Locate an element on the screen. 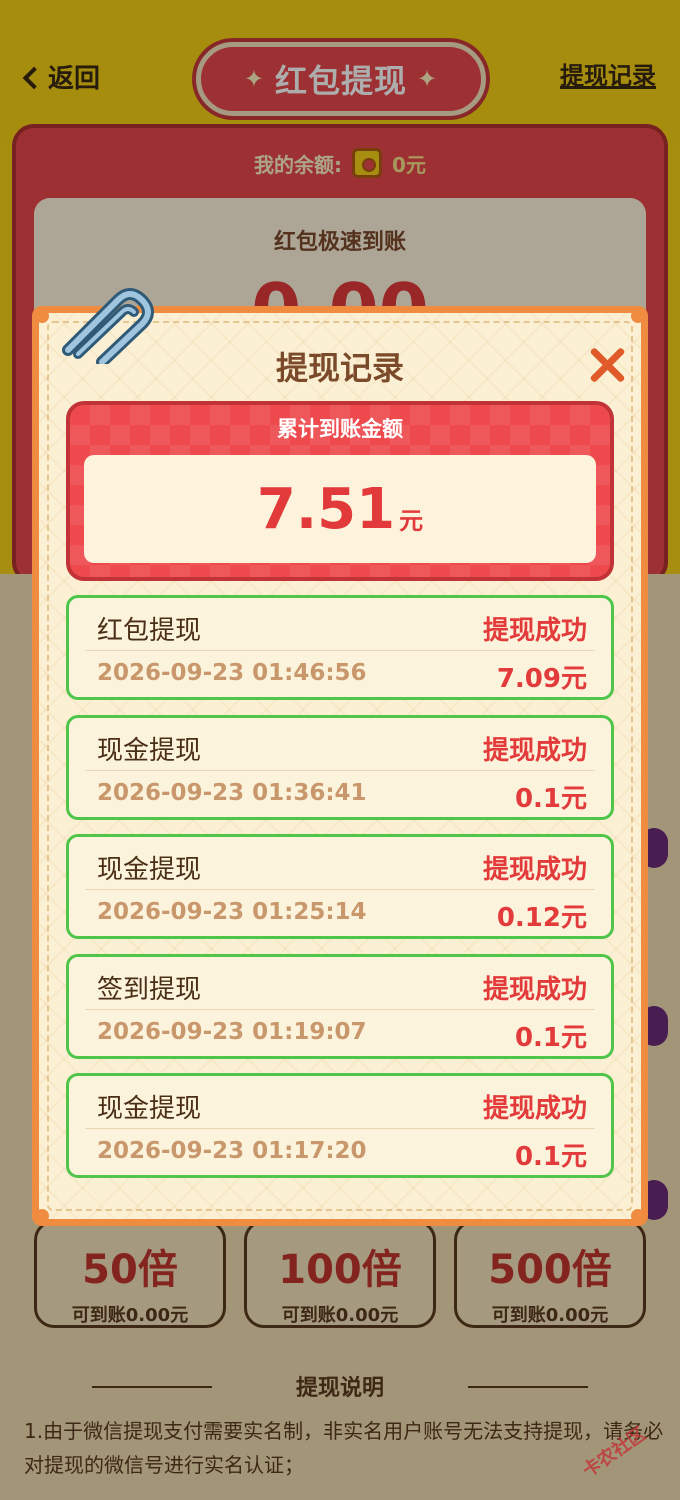  list-item: 红包提现 提现成功 2026-09-23 01:46:56 7.09元 is located at coordinates (340, 647).